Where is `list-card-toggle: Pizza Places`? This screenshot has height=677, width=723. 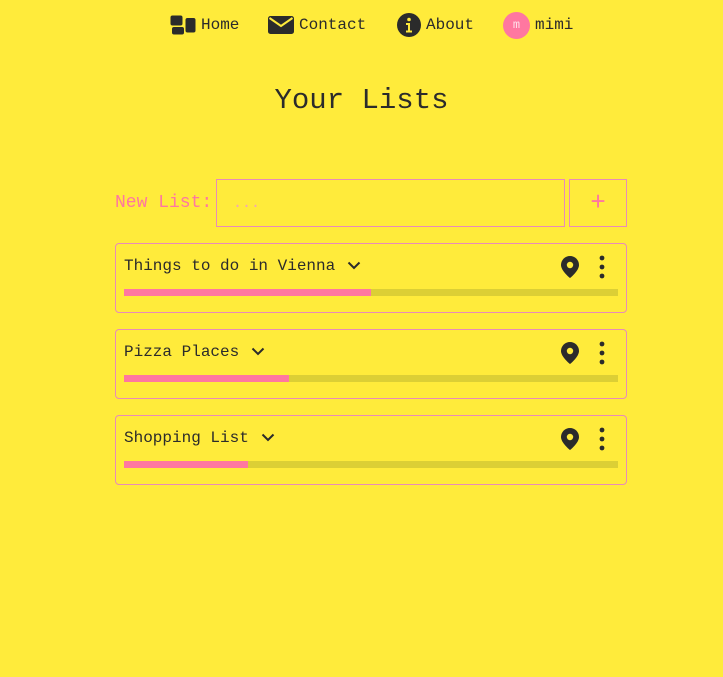 list-card-toggle: Pizza Places is located at coordinates (194, 352).